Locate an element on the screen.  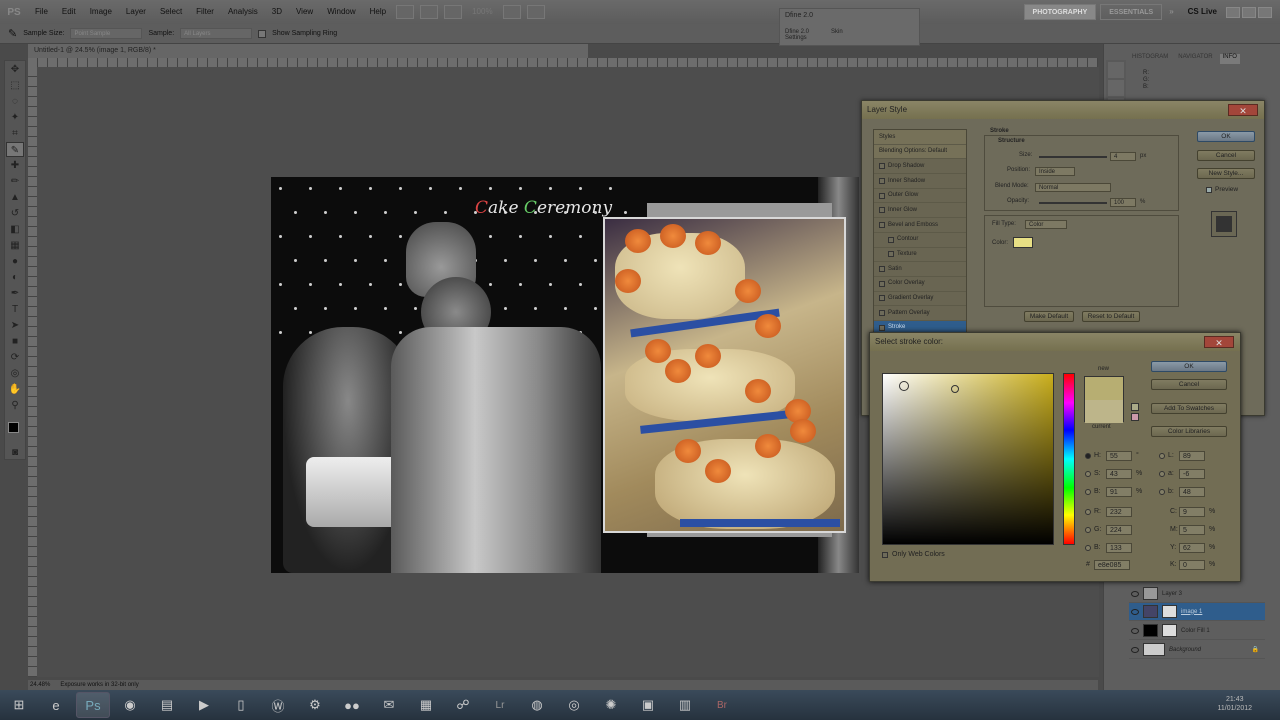
history-brush-icon: ↺ is located at coordinates (15, 213).